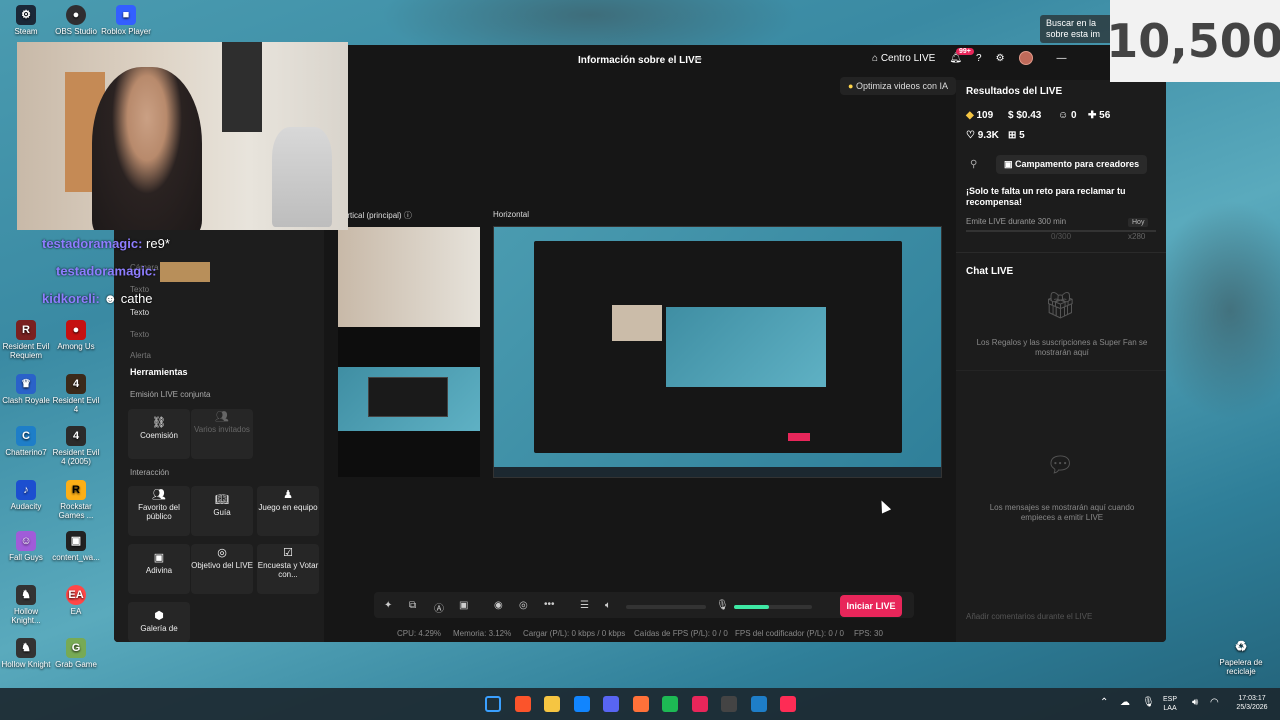 The image size is (1280, 720). Describe the element at coordinates (1025, 58) in the screenshot. I see `avatar` at that location.